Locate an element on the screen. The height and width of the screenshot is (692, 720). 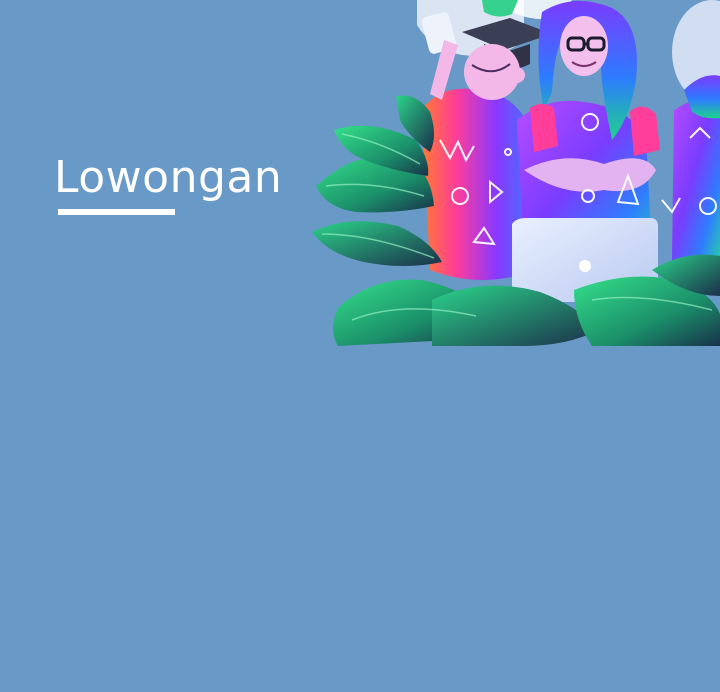
hero-title-block: Lowongan is located at coordinates (168, 182).